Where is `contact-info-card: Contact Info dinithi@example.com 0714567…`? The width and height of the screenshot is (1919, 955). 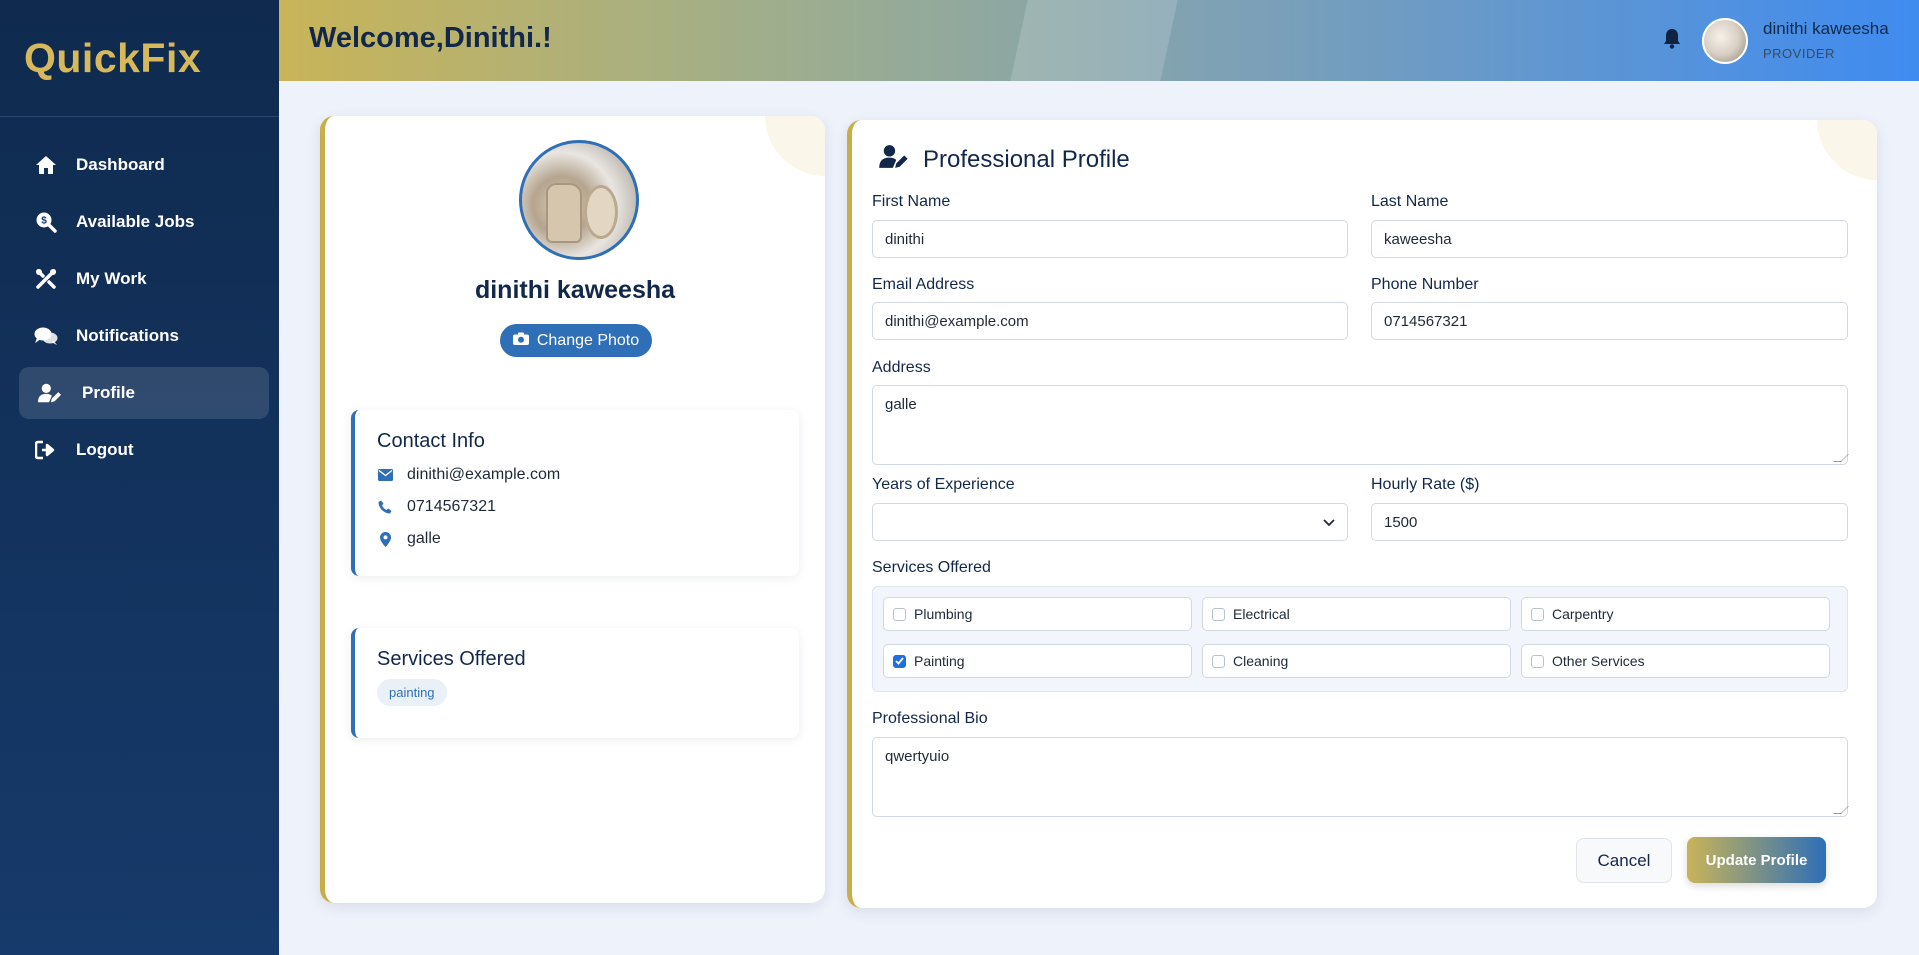 contact-info-card: Contact Info dinithi@example.com 0714567… is located at coordinates (575, 493).